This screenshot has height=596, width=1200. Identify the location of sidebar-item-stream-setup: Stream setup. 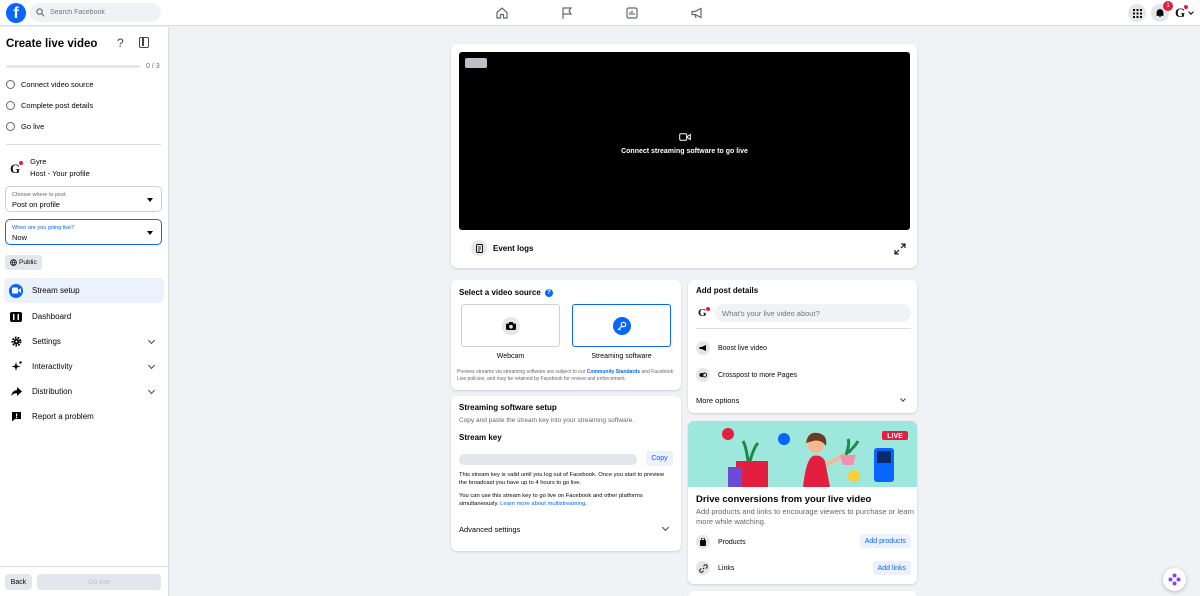
(84, 290).